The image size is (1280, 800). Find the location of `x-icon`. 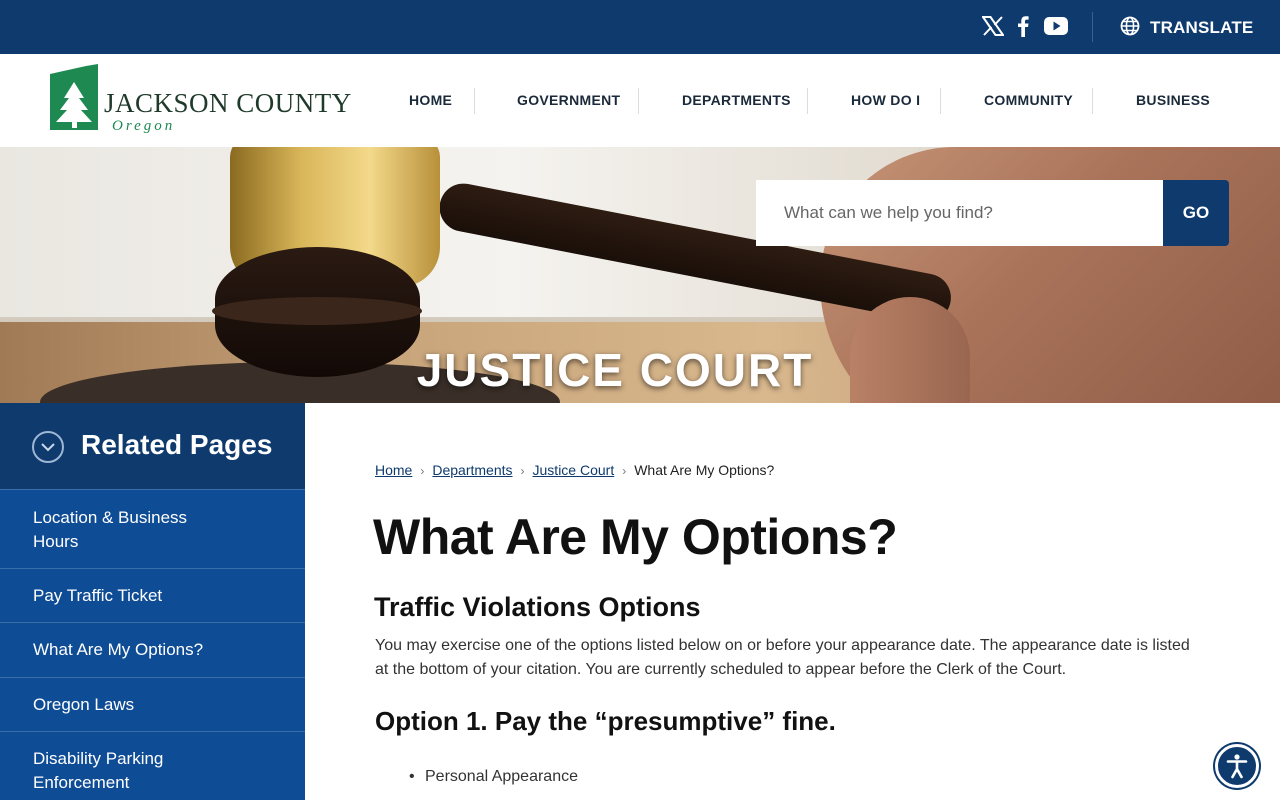

x-icon is located at coordinates (993, 26).